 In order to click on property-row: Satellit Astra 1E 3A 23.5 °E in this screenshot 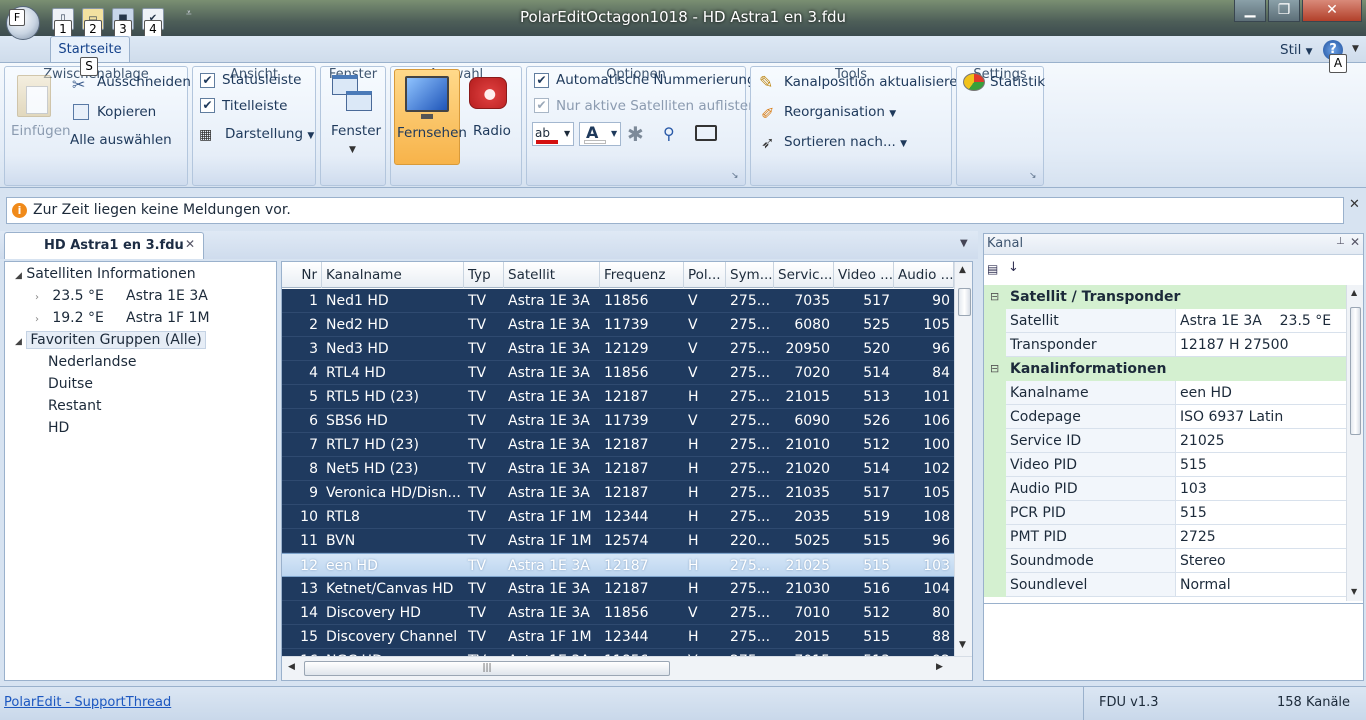, I will do `click(1165, 321)`.